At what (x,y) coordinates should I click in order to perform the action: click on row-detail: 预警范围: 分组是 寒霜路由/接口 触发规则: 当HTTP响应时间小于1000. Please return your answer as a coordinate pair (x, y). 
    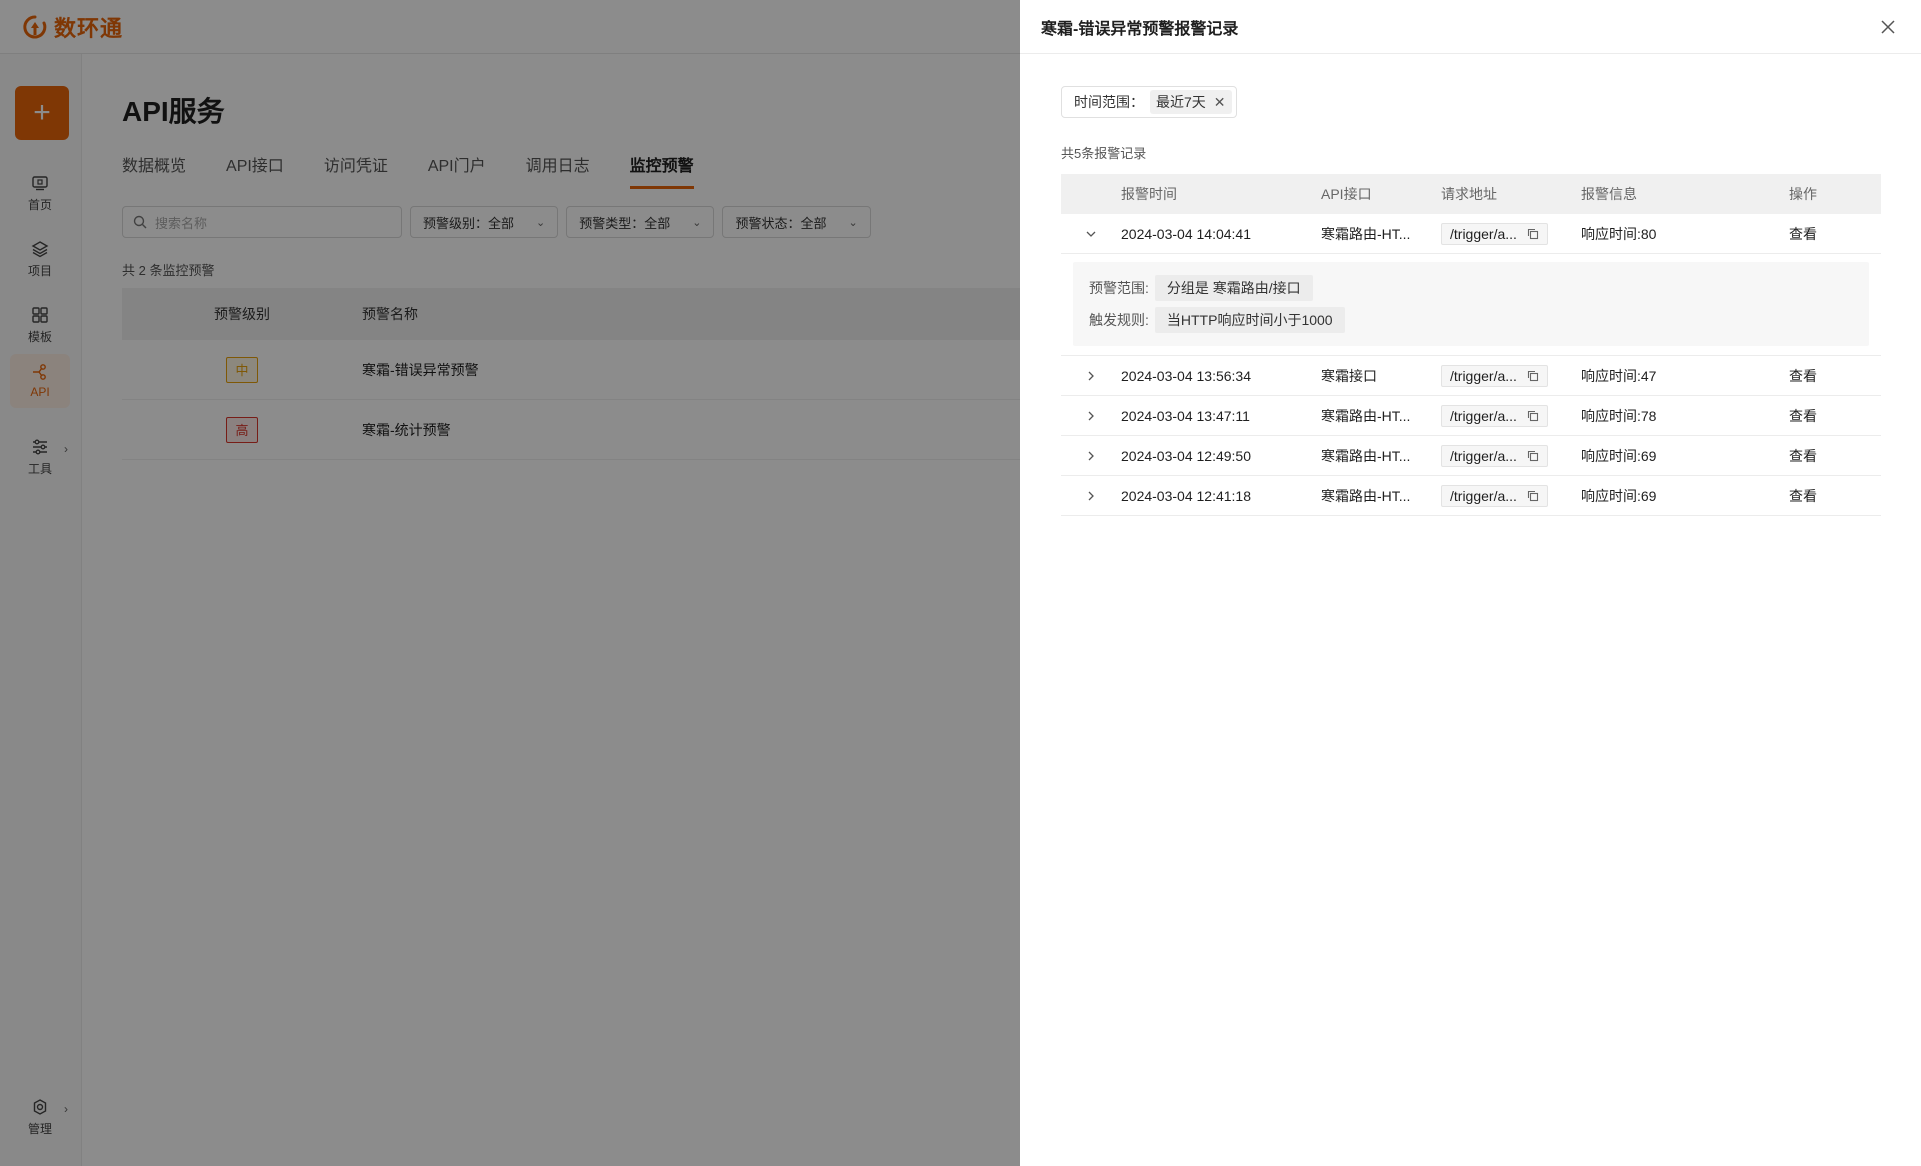
    Looking at the image, I should click on (1471, 309).